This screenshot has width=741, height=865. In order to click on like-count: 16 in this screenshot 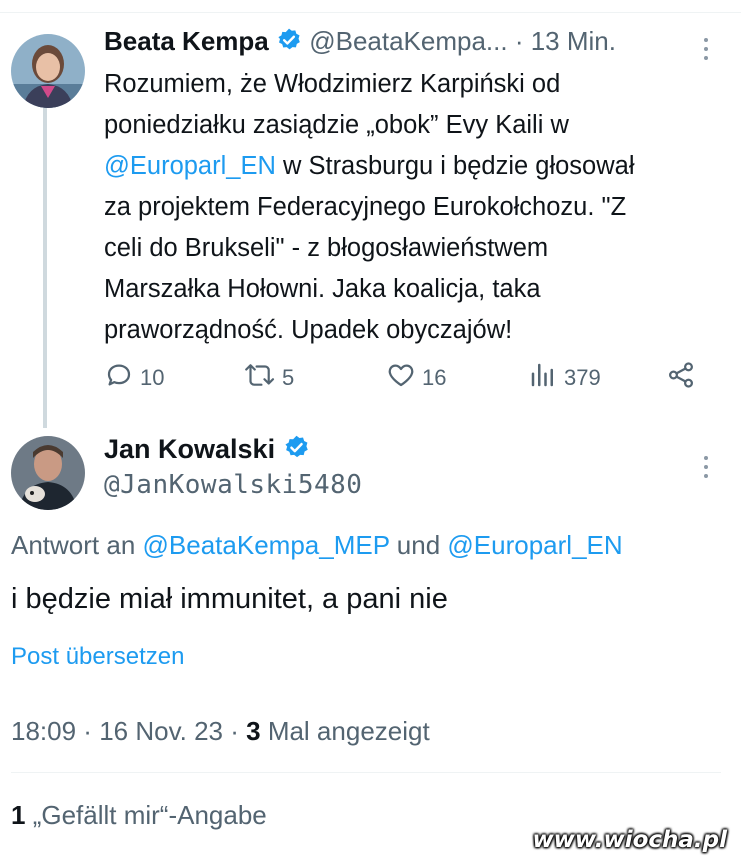, I will do `click(434, 377)`.